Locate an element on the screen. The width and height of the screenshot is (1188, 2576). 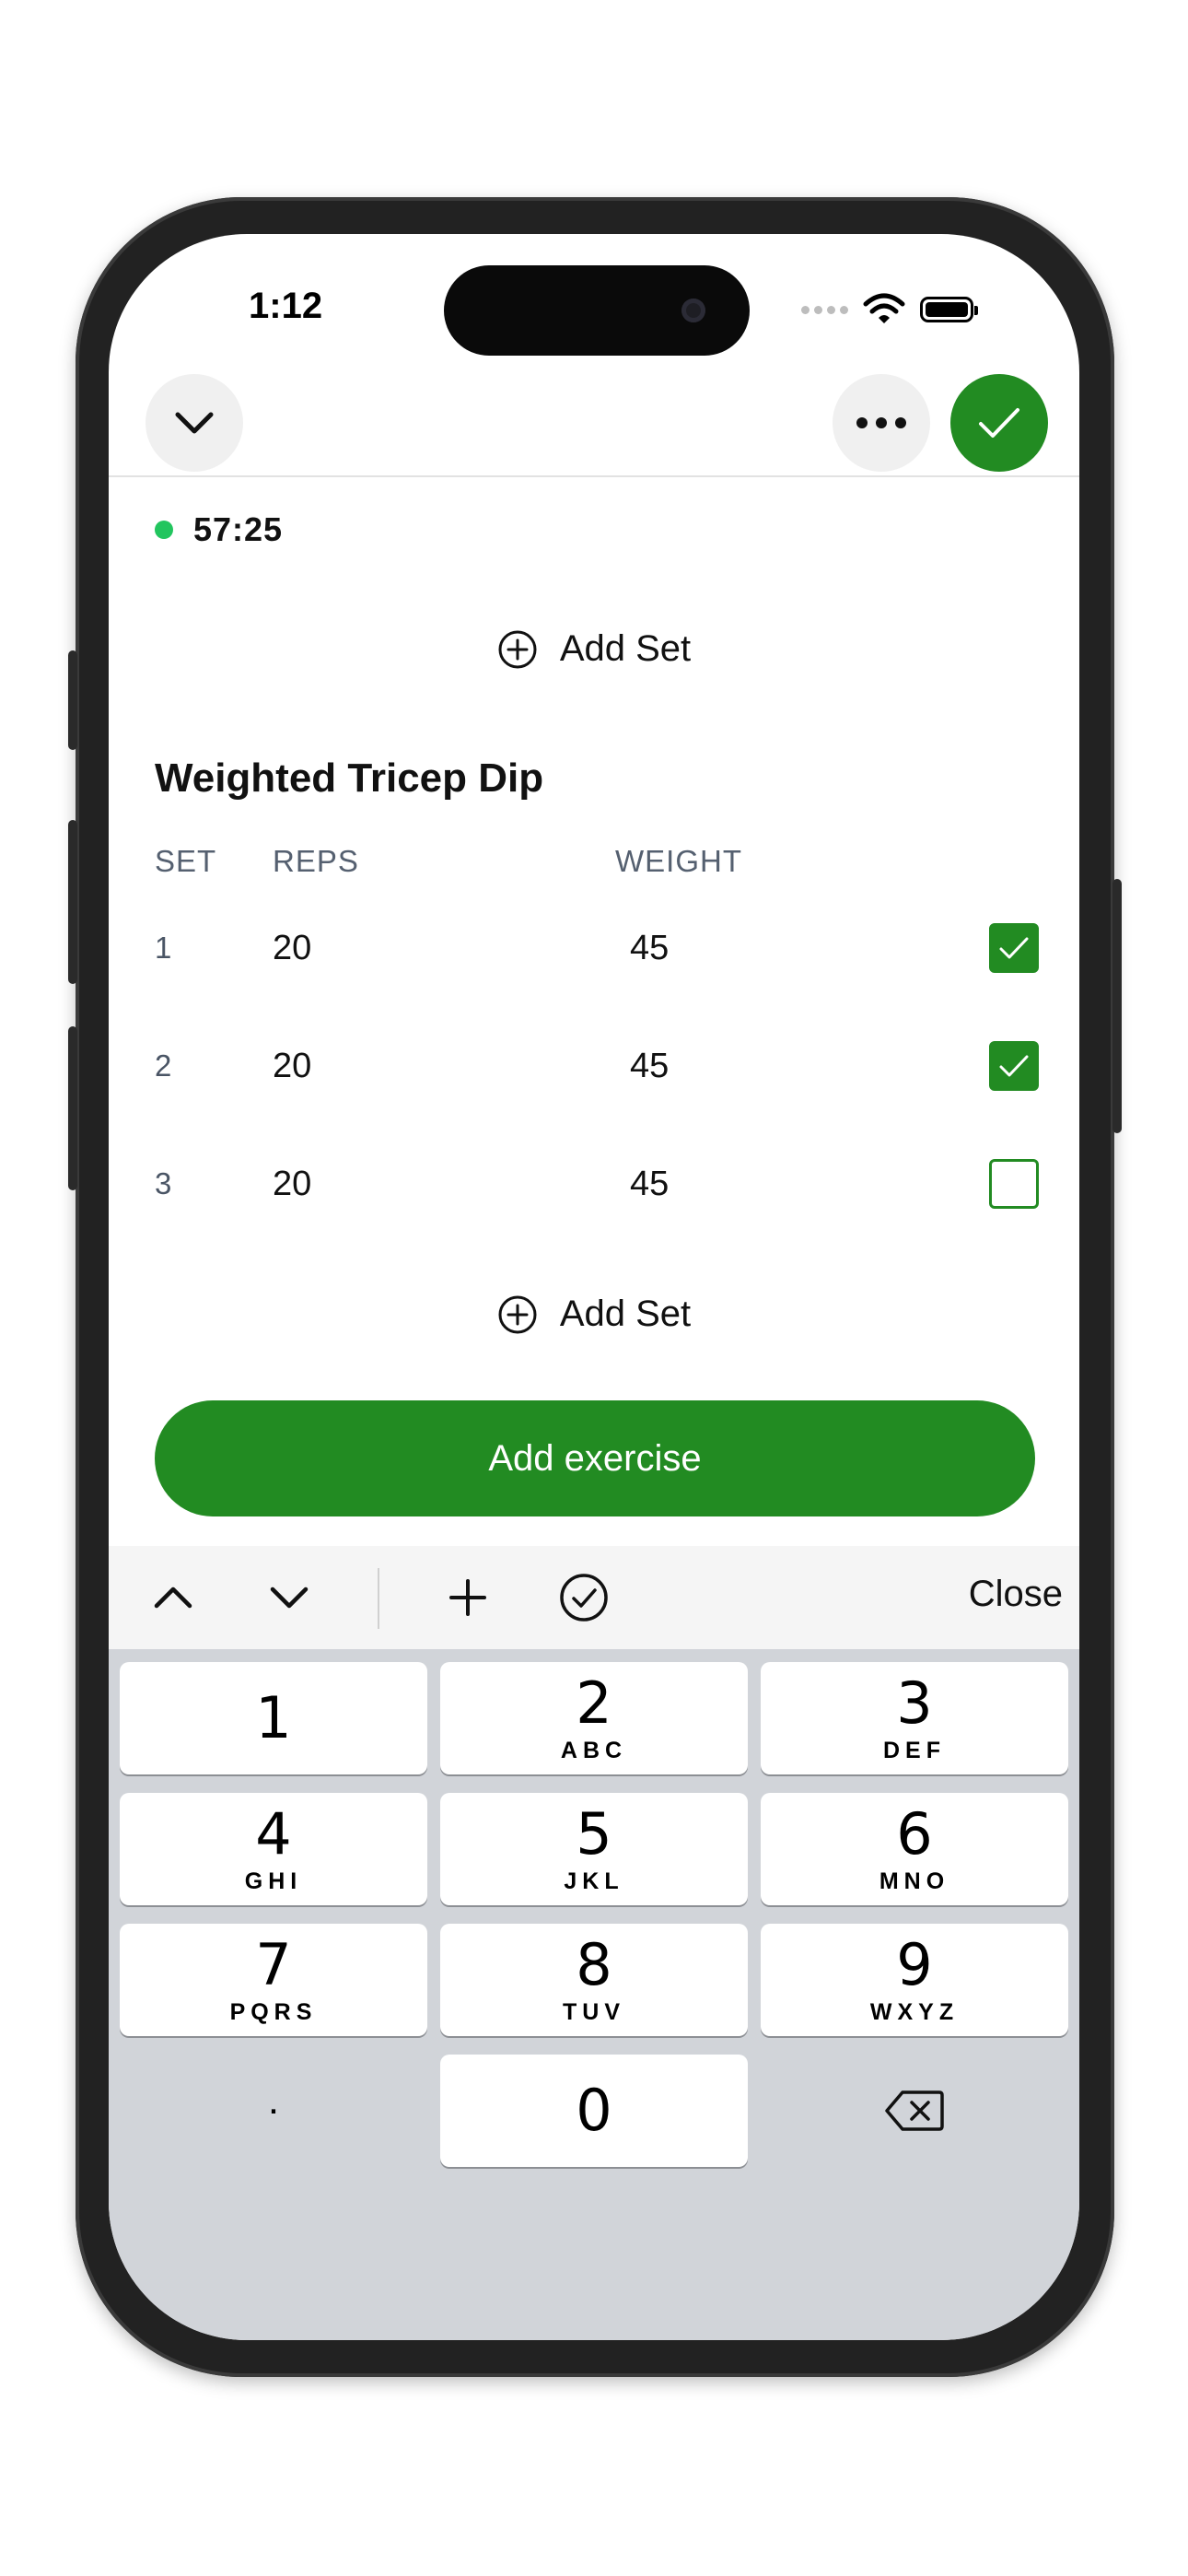
header-divider is located at coordinates (594, 476).